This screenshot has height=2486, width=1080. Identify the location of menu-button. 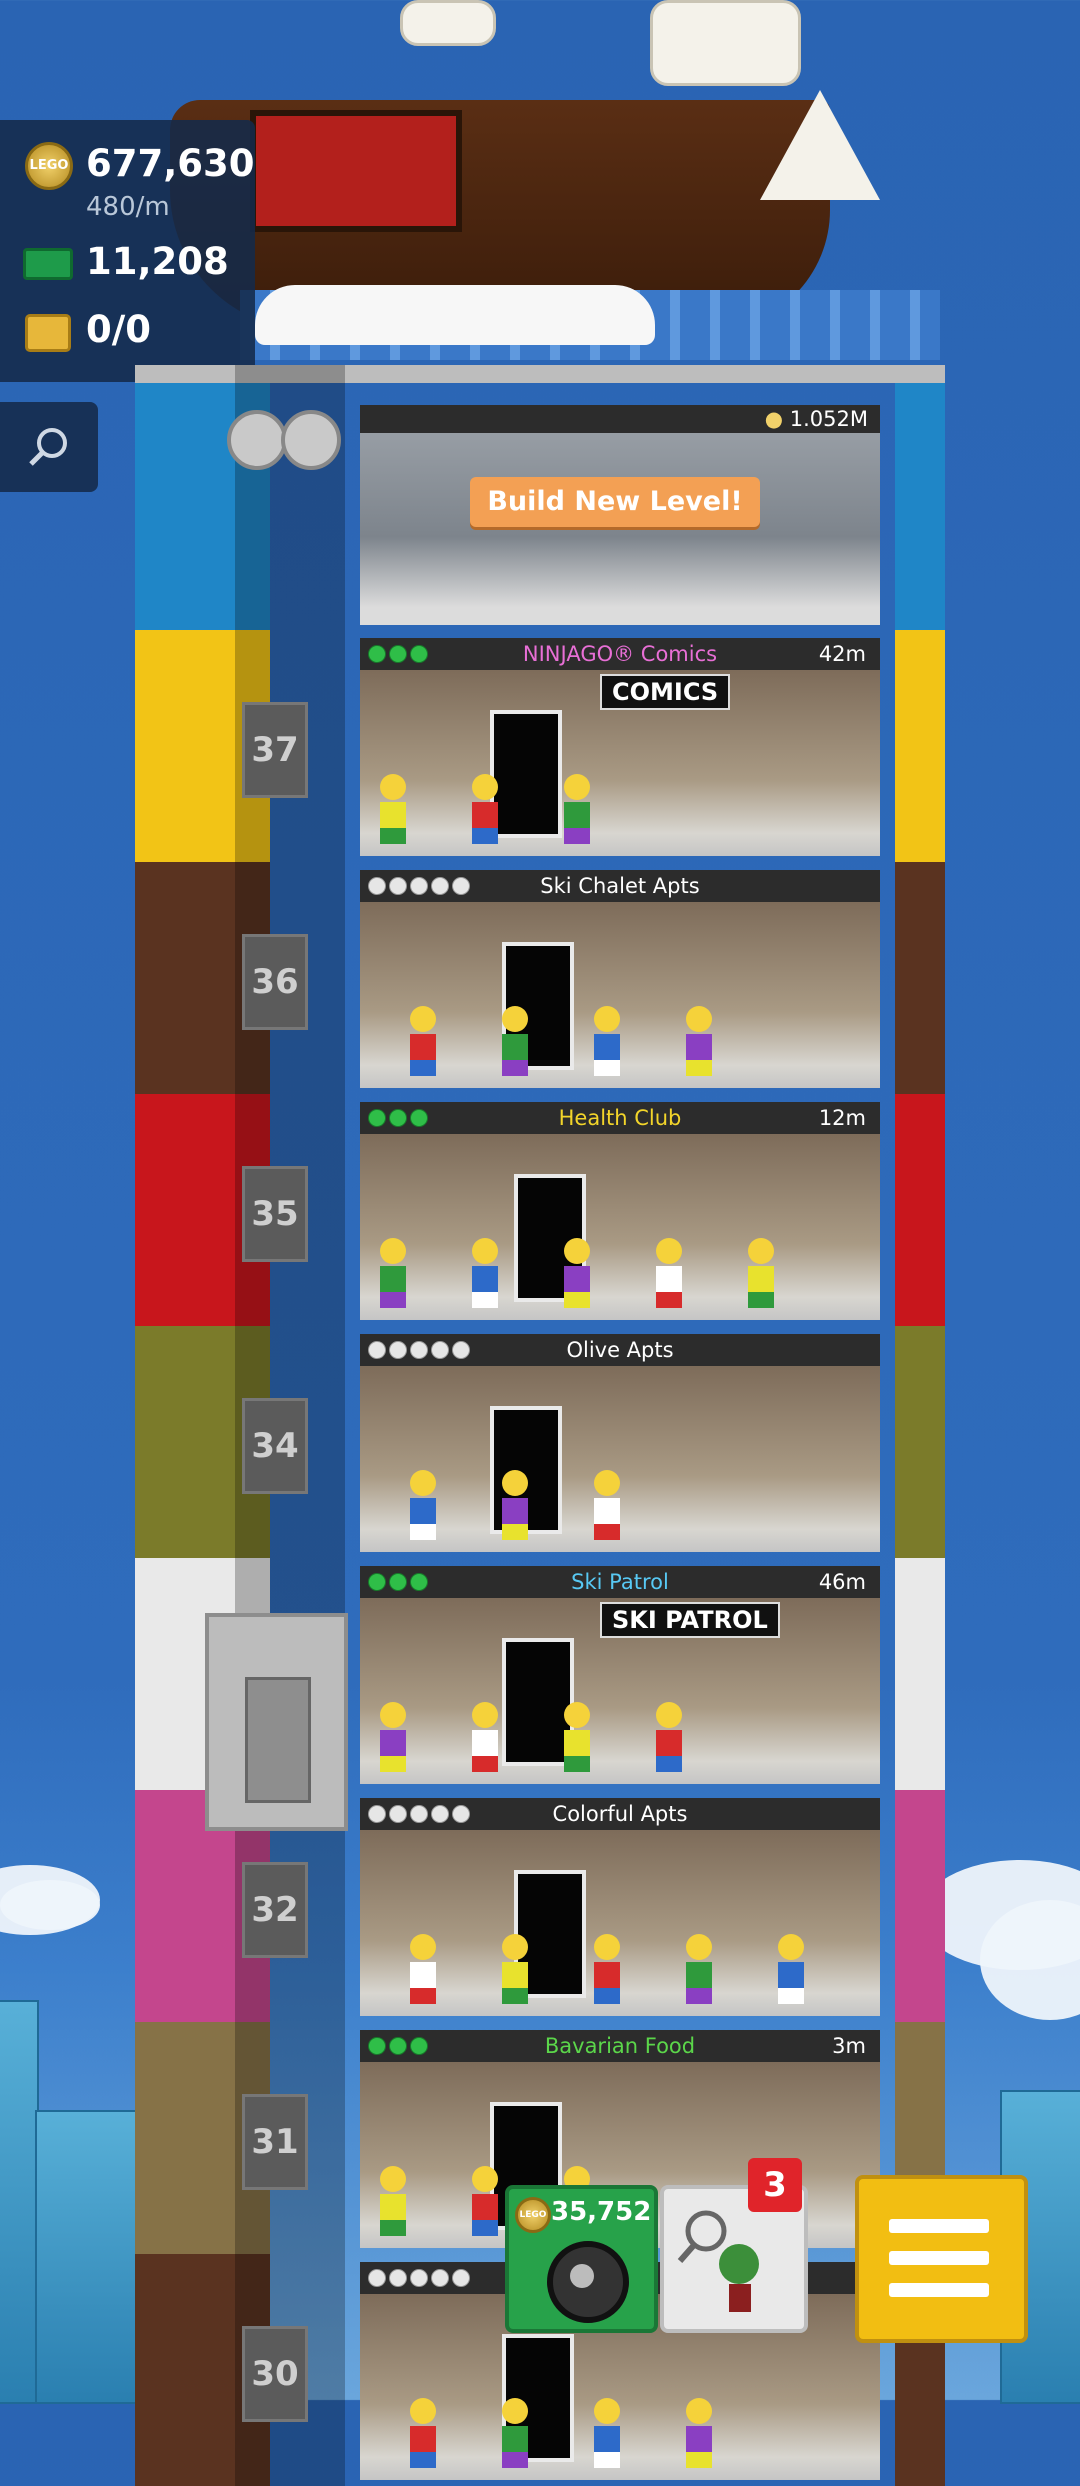
(941, 2259).